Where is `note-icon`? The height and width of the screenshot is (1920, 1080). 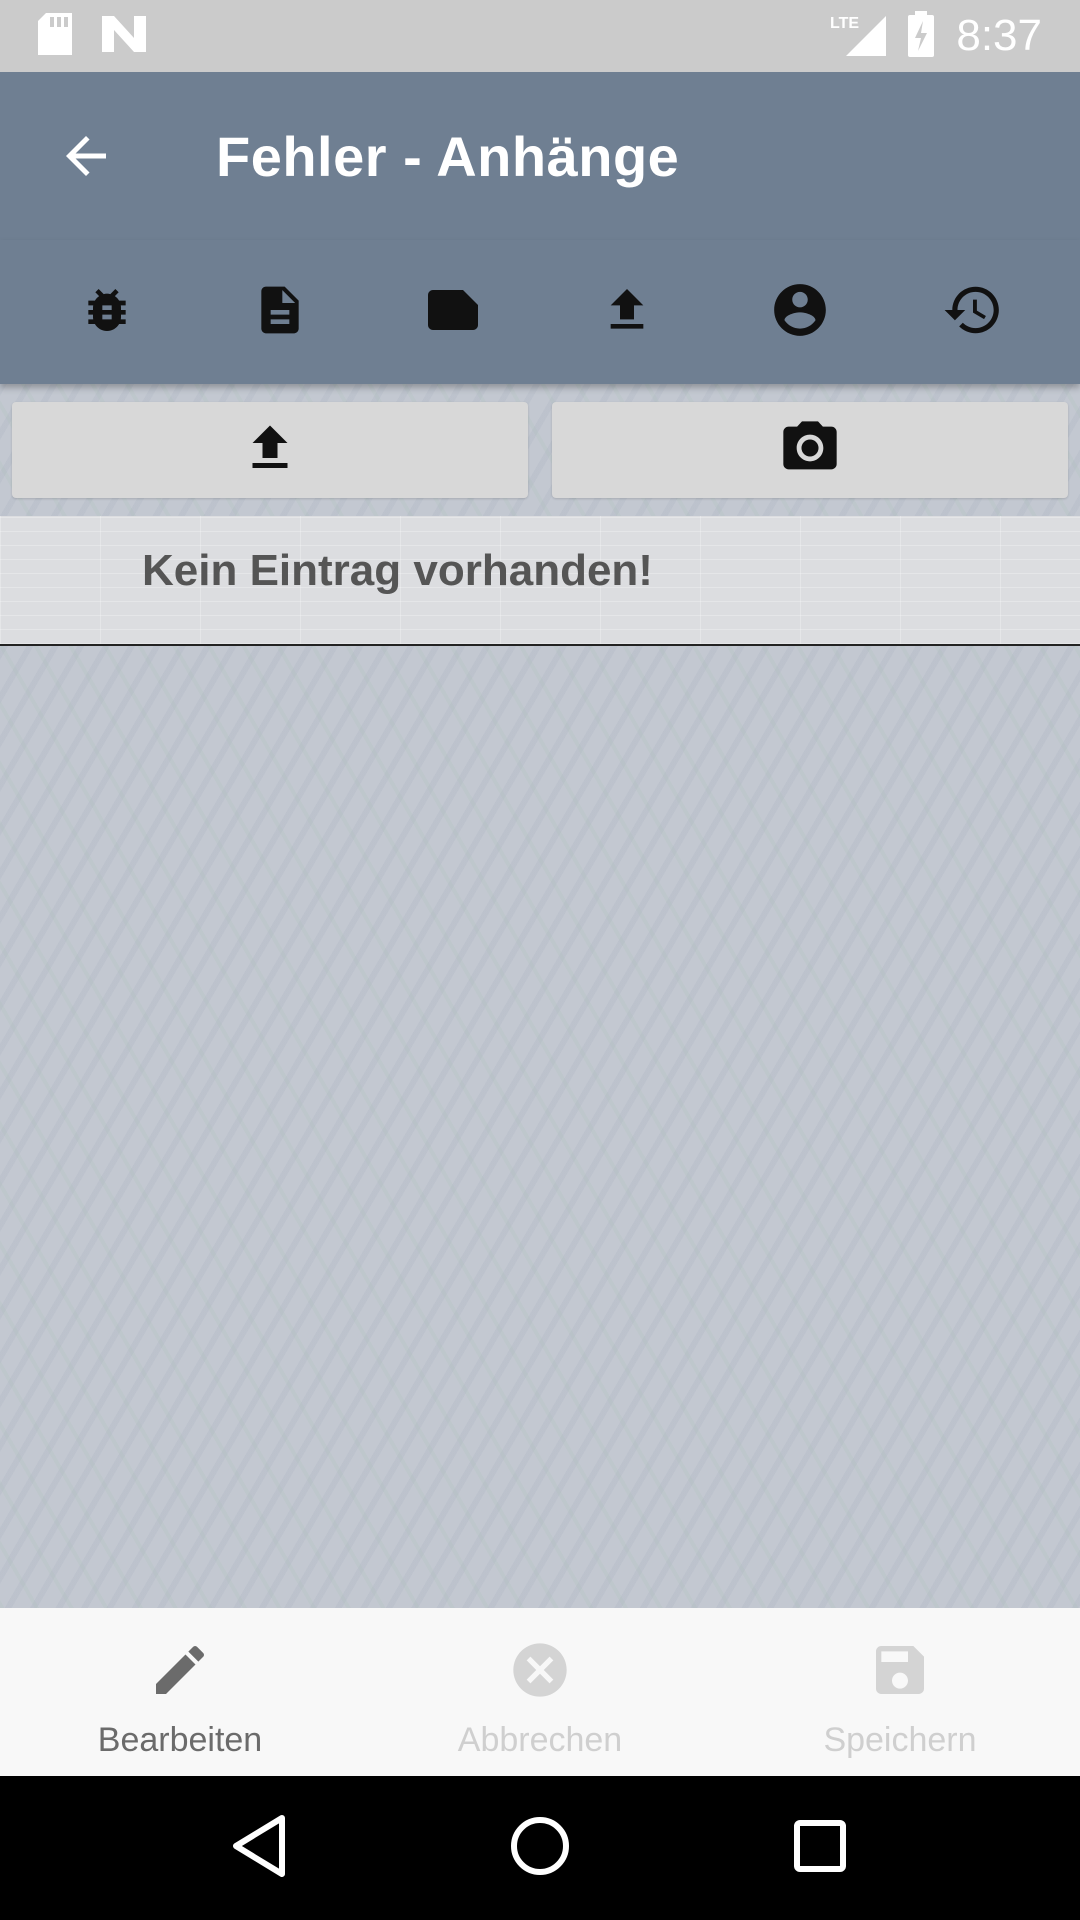
note-icon is located at coordinates (453, 312).